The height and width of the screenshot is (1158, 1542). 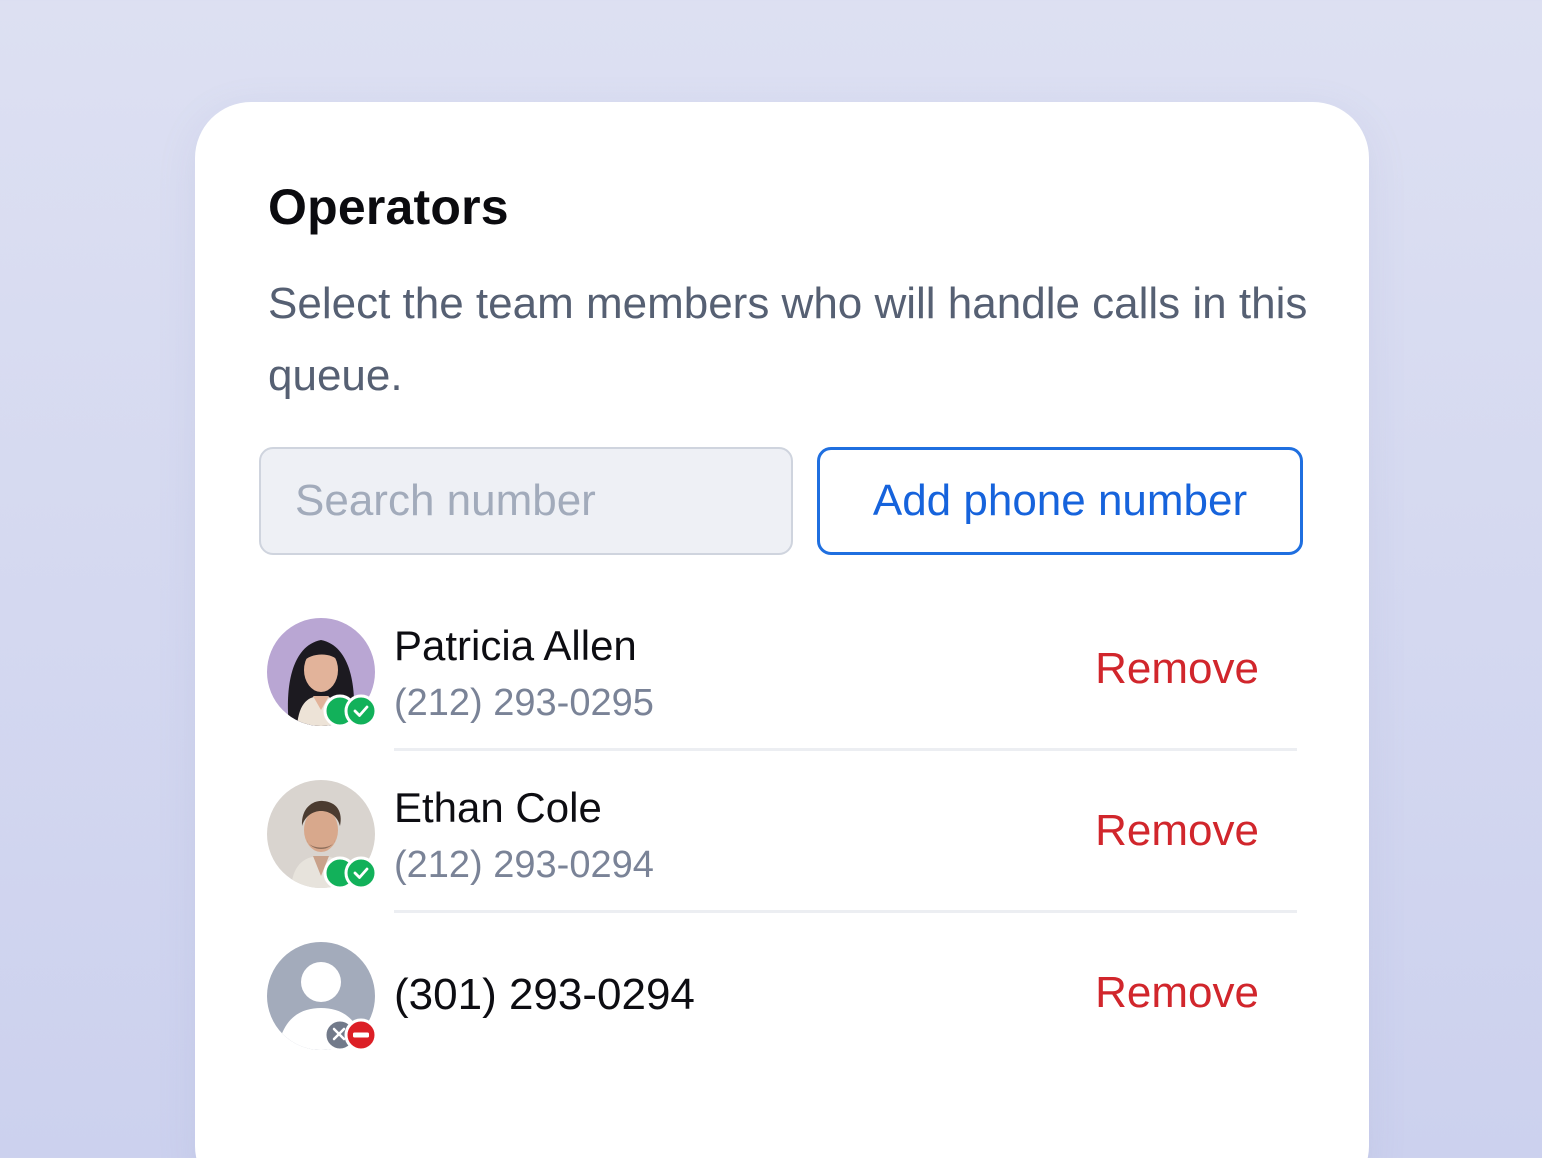 I want to click on operator-phone: (212) 293-0294, so click(x=524, y=865).